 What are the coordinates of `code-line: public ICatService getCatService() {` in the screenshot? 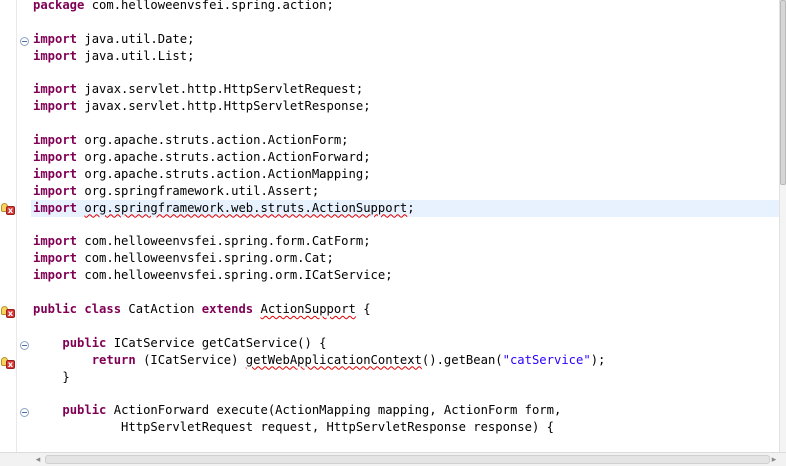 It's located at (405, 343).